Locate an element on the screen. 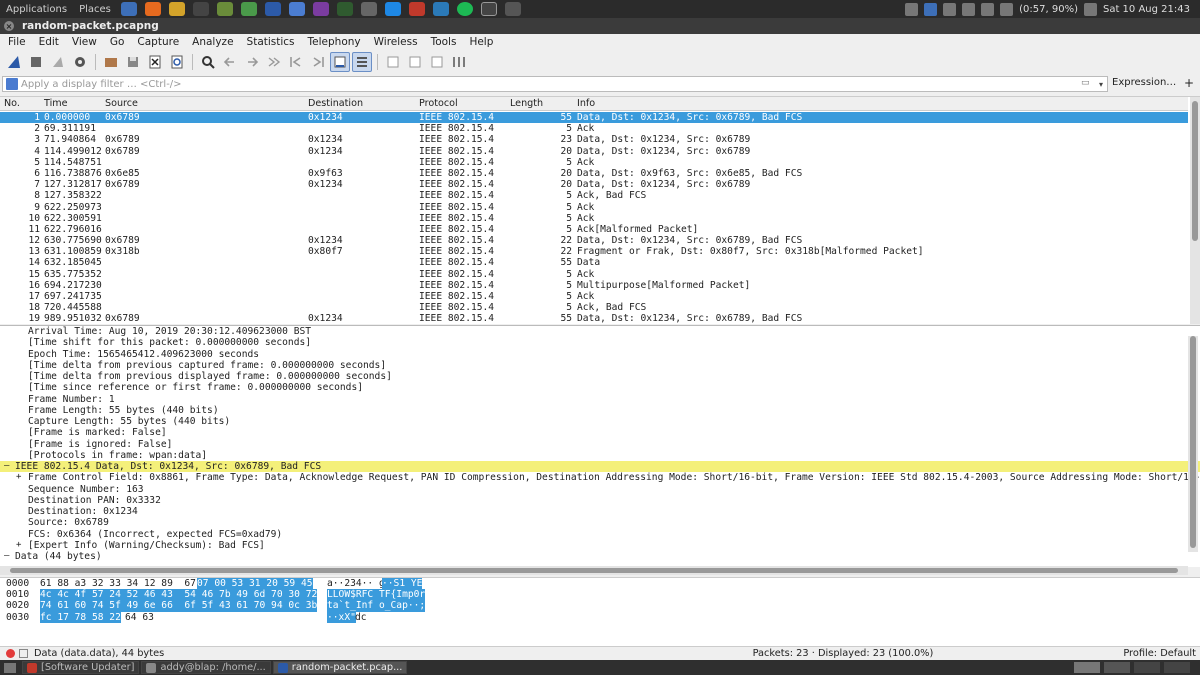 The image size is (1200, 675). colorize-icon is located at coordinates (362, 62).